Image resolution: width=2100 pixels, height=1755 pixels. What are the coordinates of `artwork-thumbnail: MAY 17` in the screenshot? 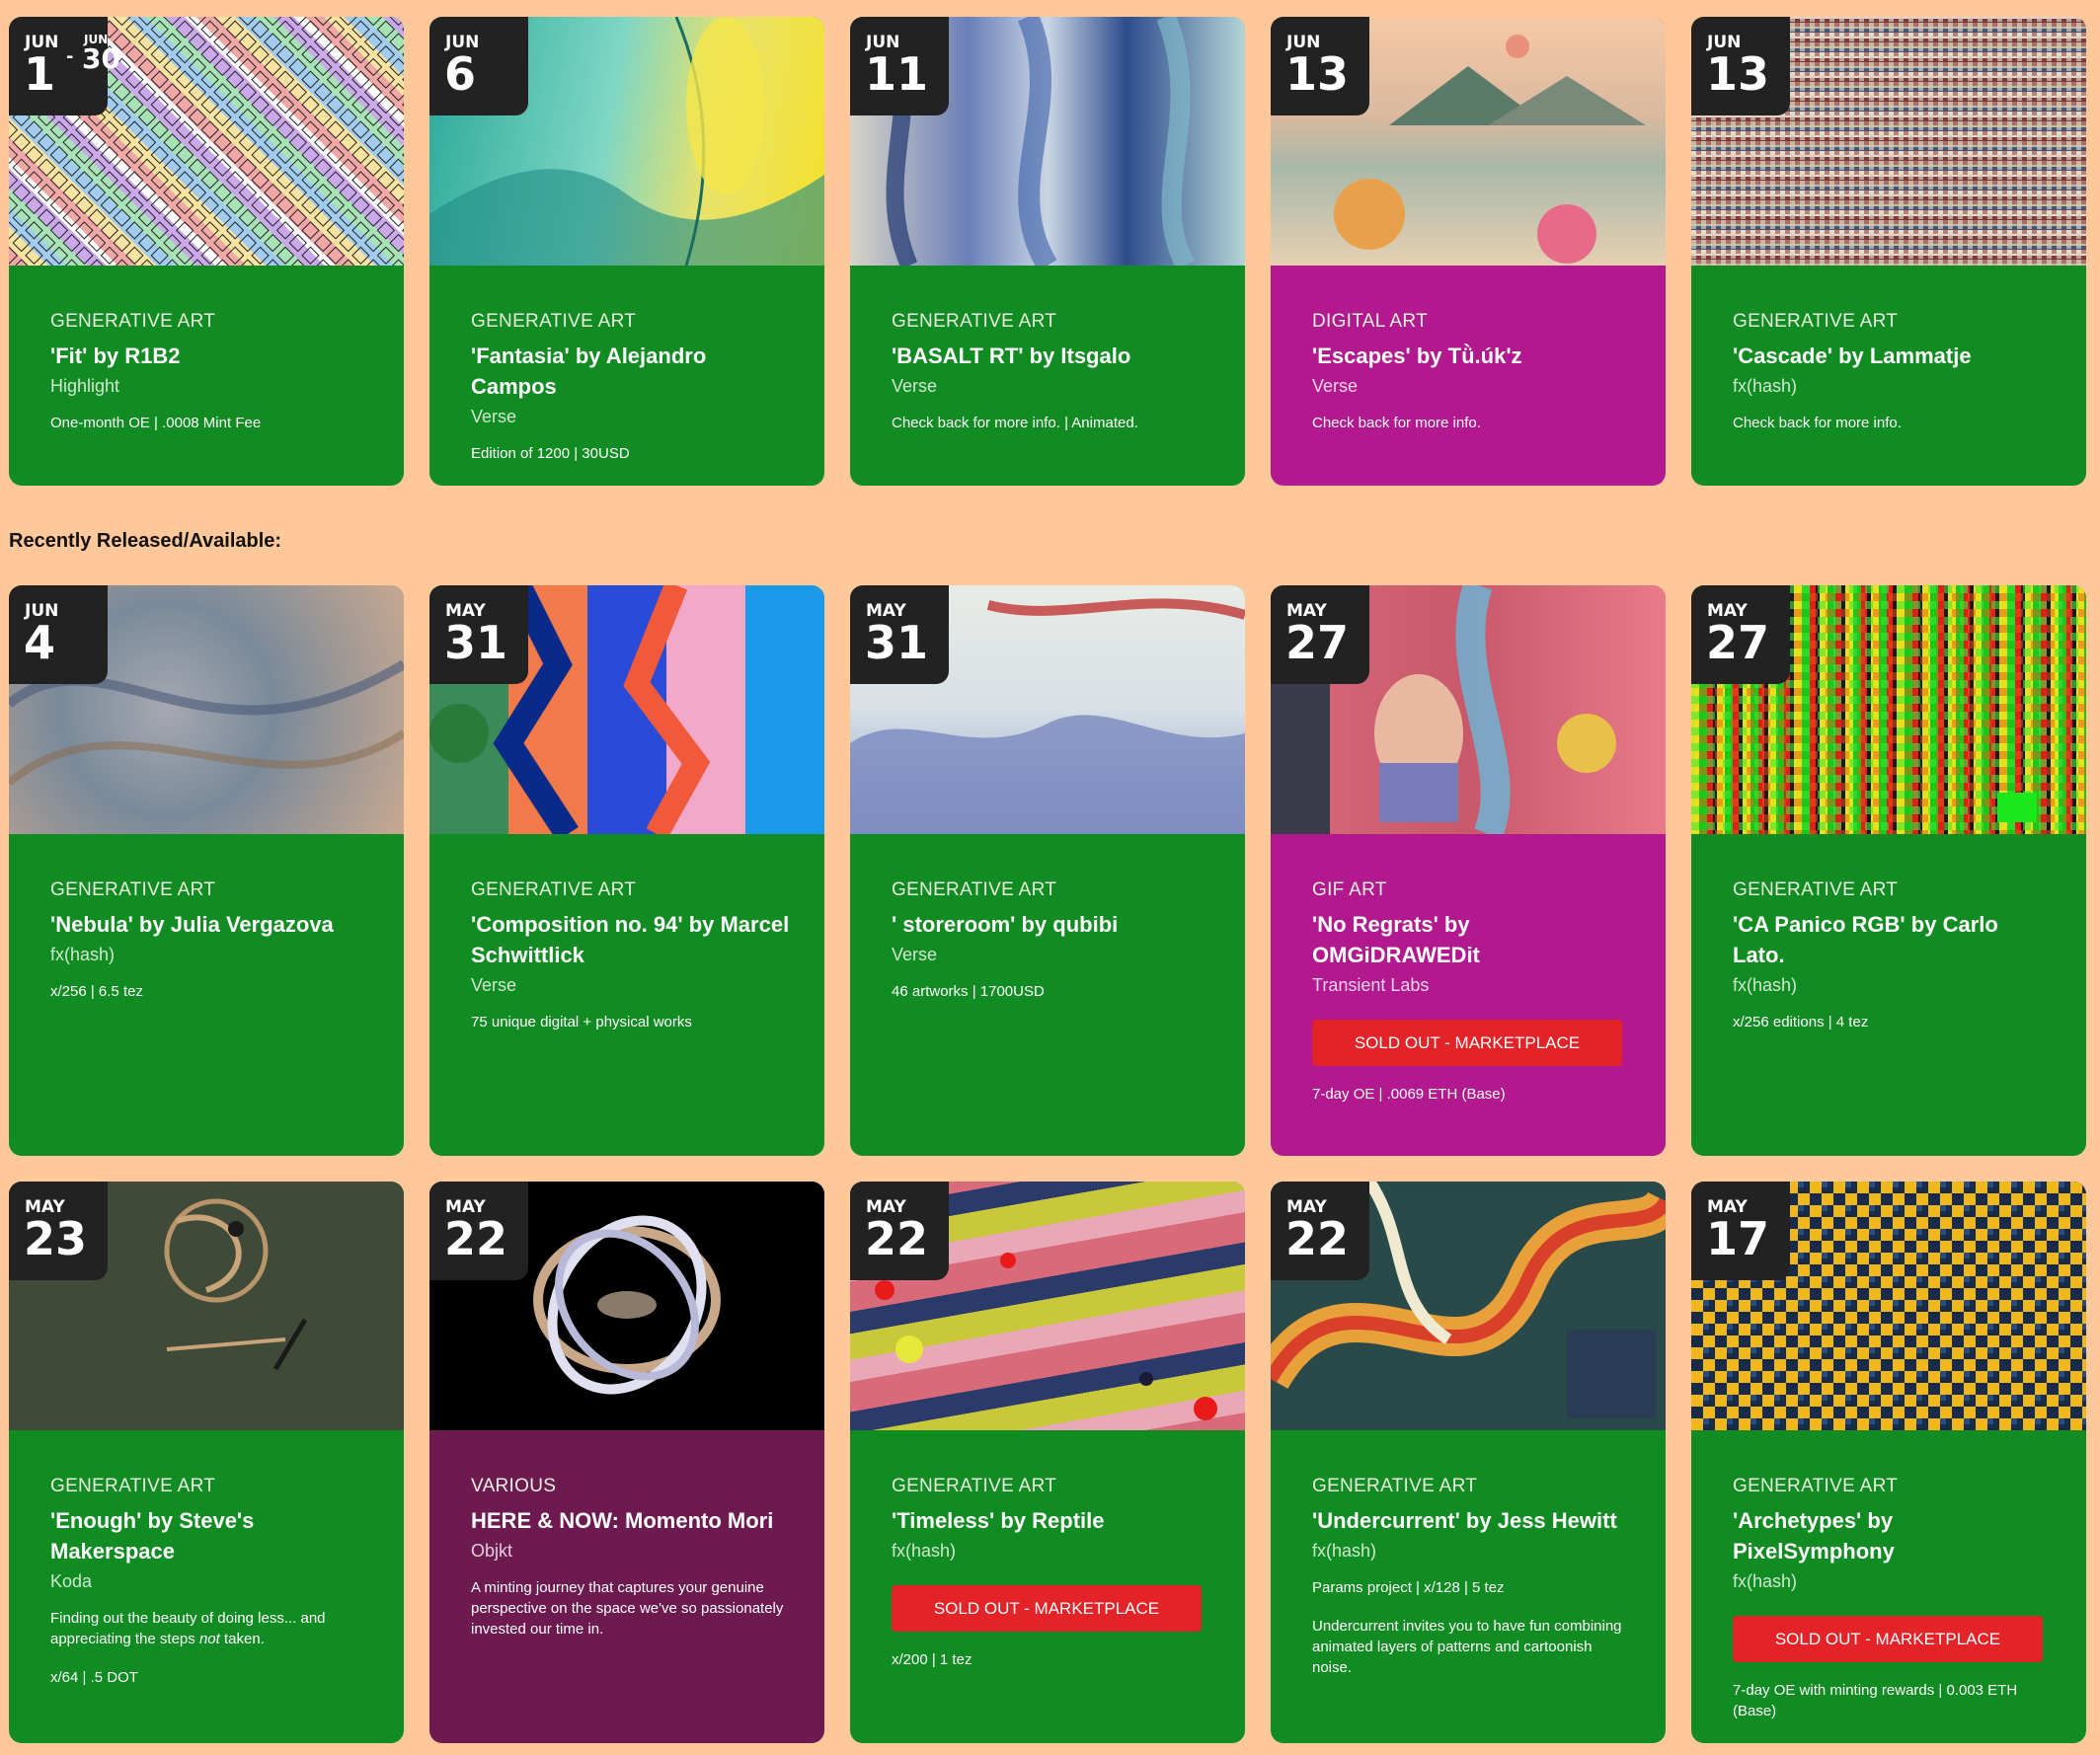 It's located at (1888, 1306).